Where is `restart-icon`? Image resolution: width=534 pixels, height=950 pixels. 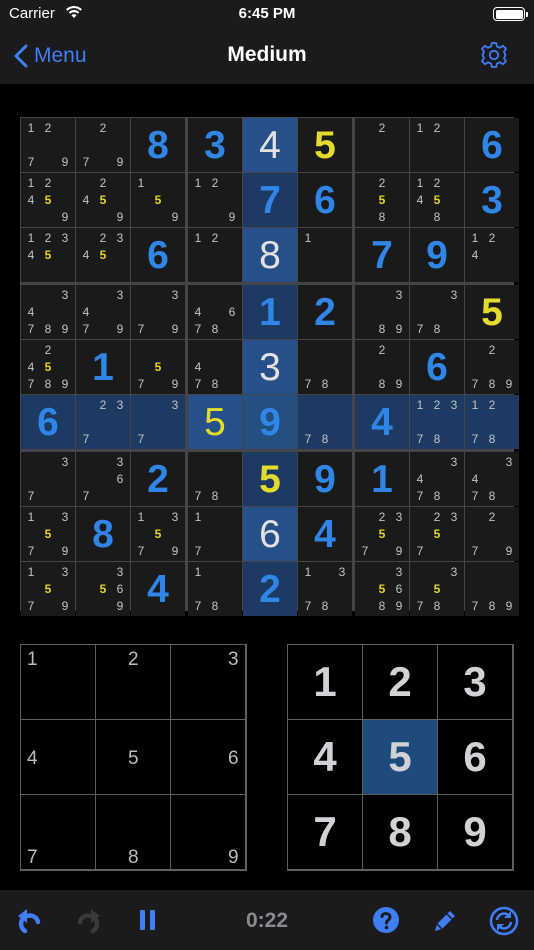
restart-icon is located at coordinates (504, 921).